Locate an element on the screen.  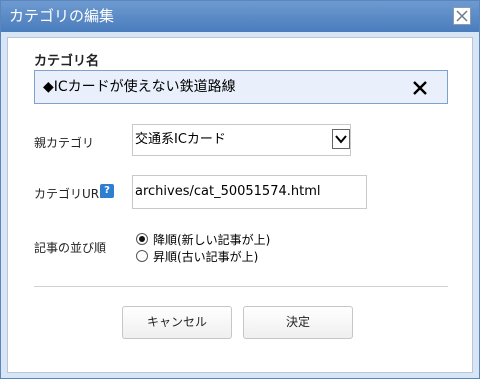
cancel-button: キャンセル is located at coordinates (177, 322).